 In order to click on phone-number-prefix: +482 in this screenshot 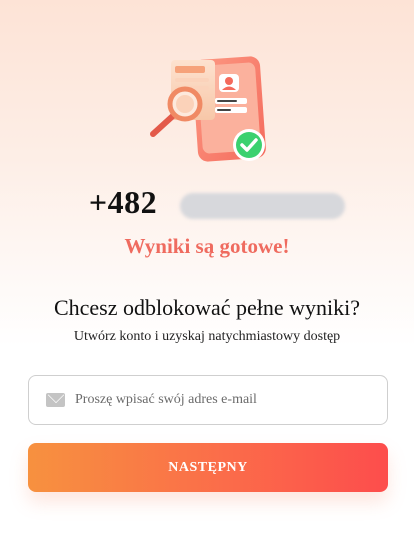, I will do `click(123, 202)`.